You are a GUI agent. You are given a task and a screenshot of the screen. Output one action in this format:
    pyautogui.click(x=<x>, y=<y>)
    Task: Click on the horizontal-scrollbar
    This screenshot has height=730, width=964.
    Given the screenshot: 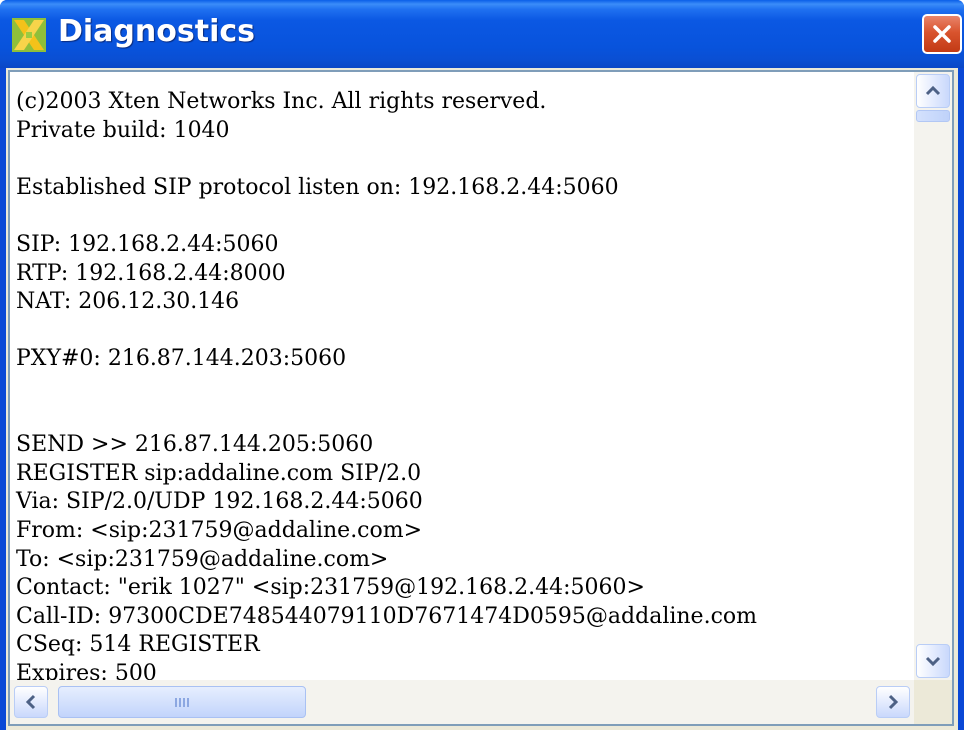 What is the action you would take?
    pyautogui.click(x=462, y=702)
    